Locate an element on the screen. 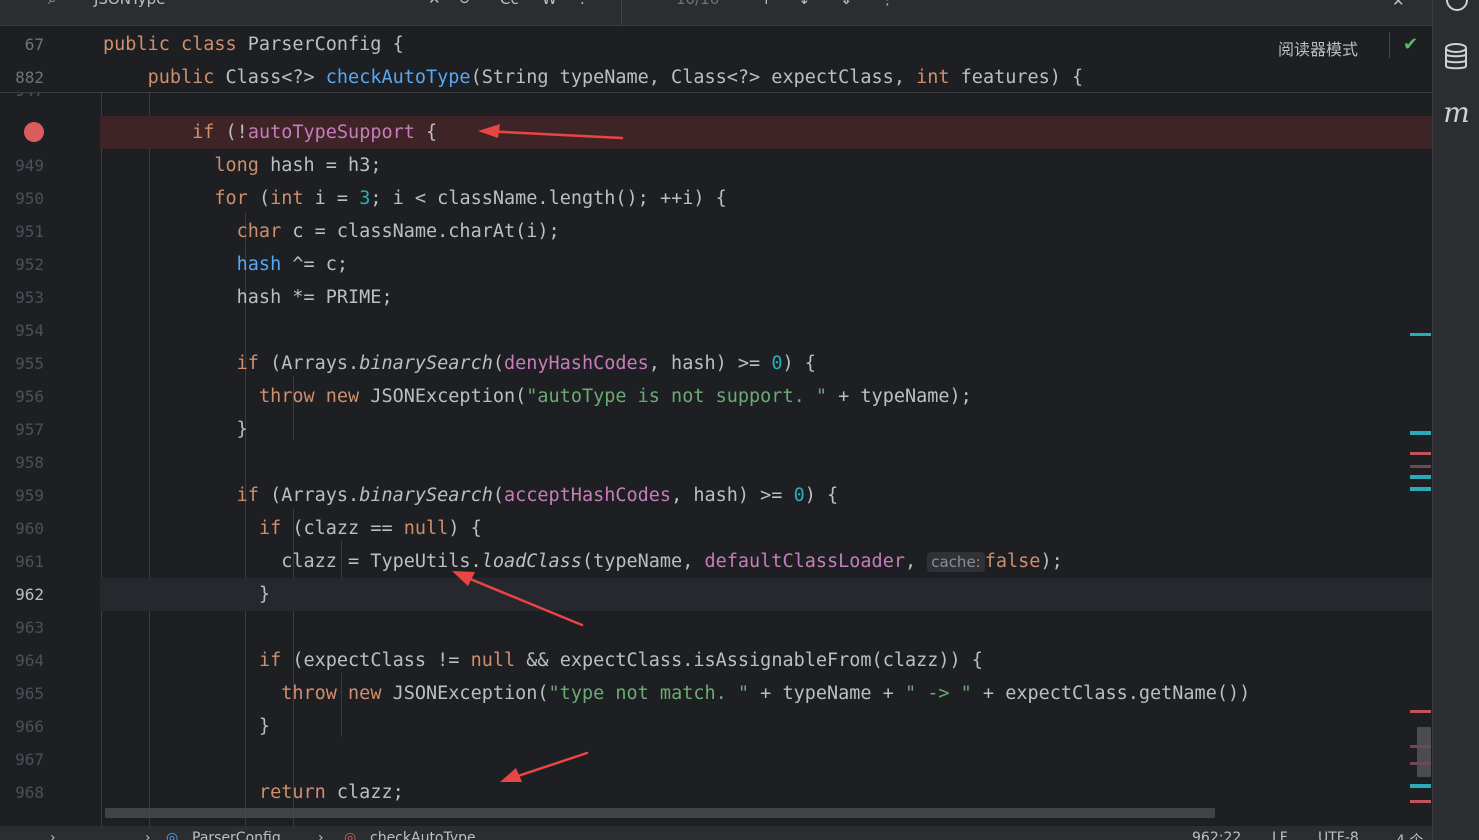 This screenshot has height=840, width=1479. line-number: 951 is located at coordinates (22, 231).